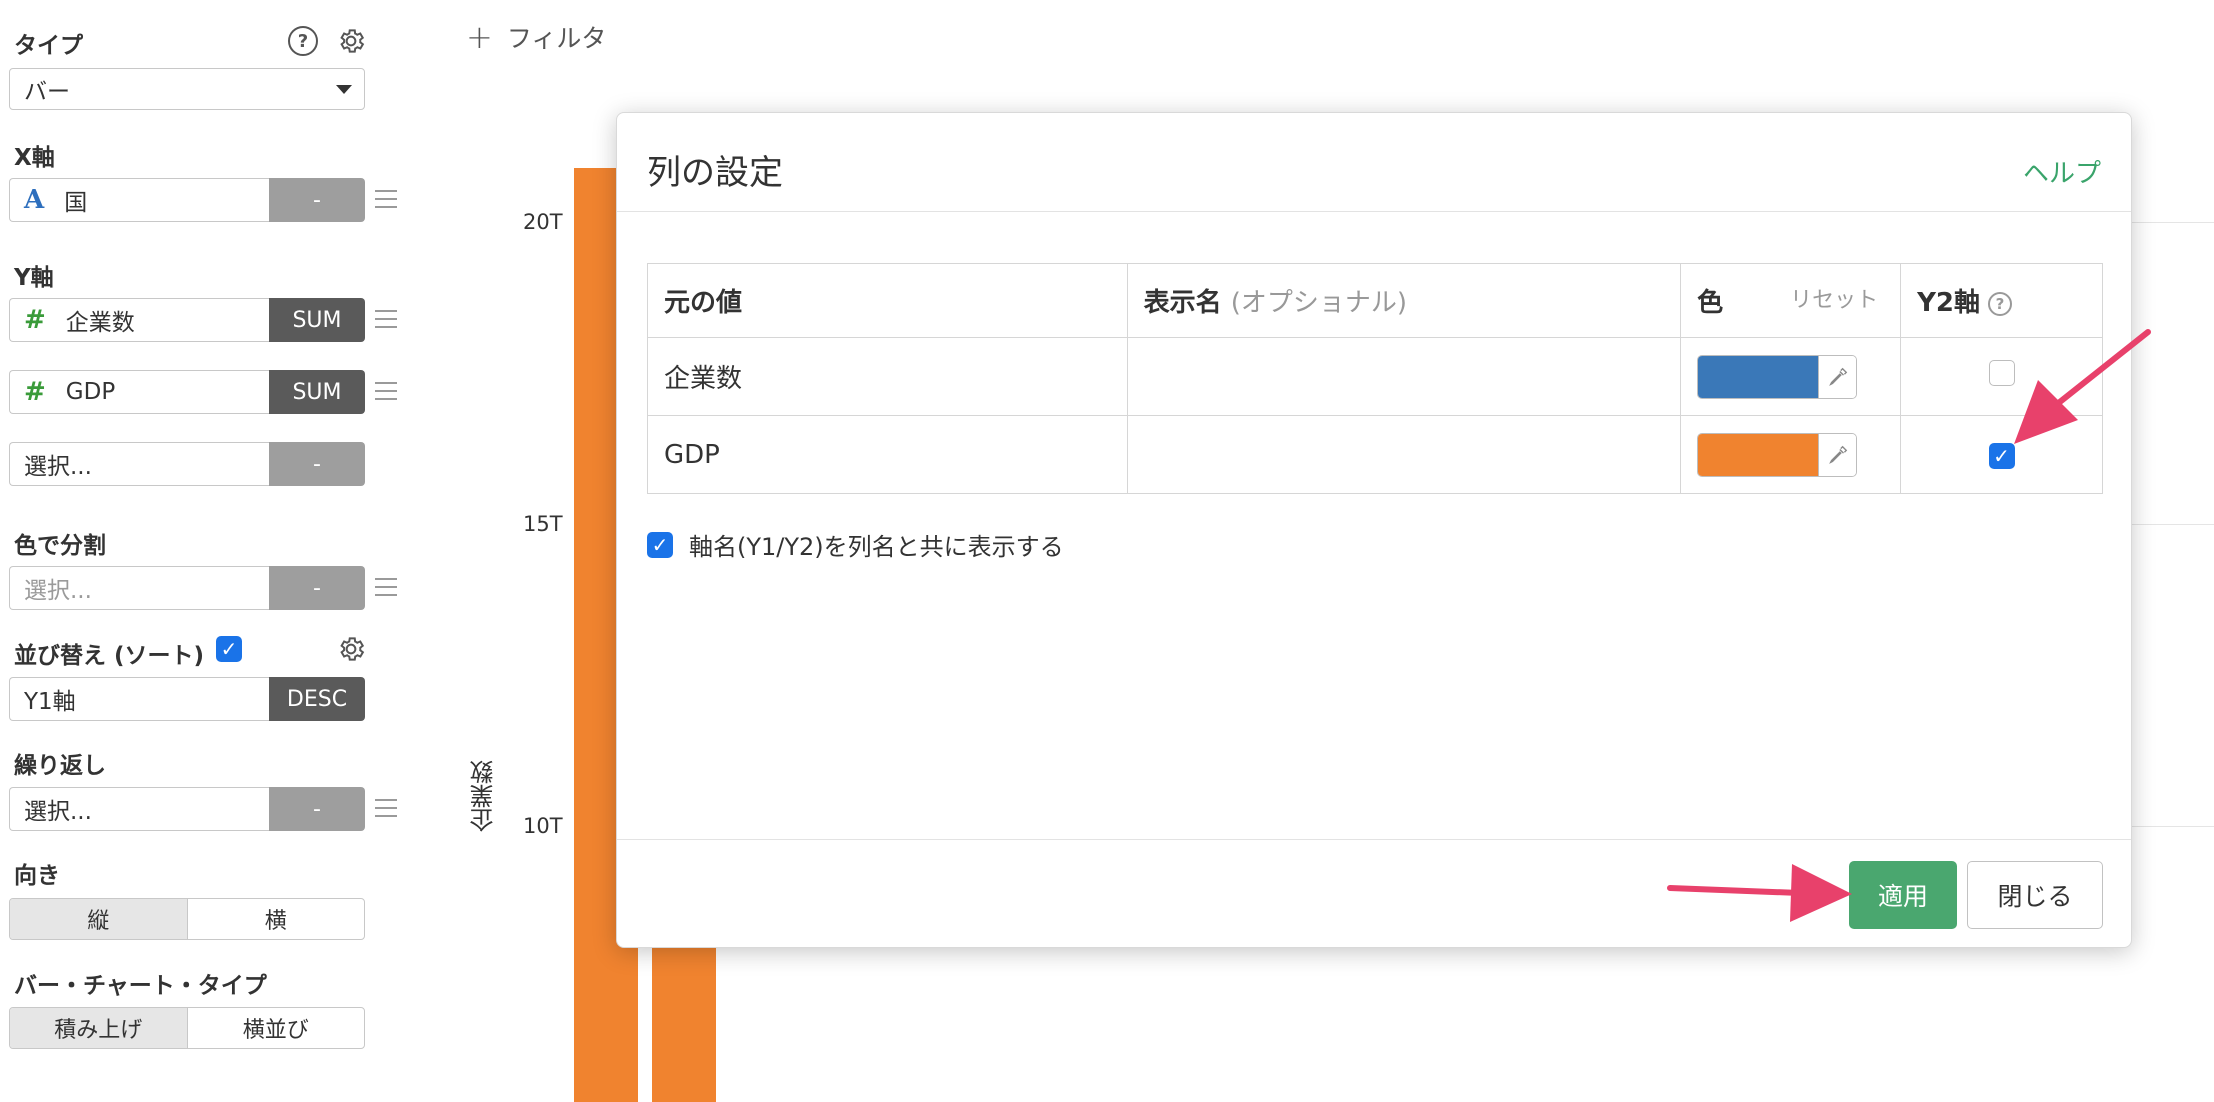 This screenshot has width=2214, height=1102. Describe the element at coordinates (876, 547) in the screenshot. I see `show-axis-name-label: 軸名(Y1/Y2)を列名と共に表示する` at that location.